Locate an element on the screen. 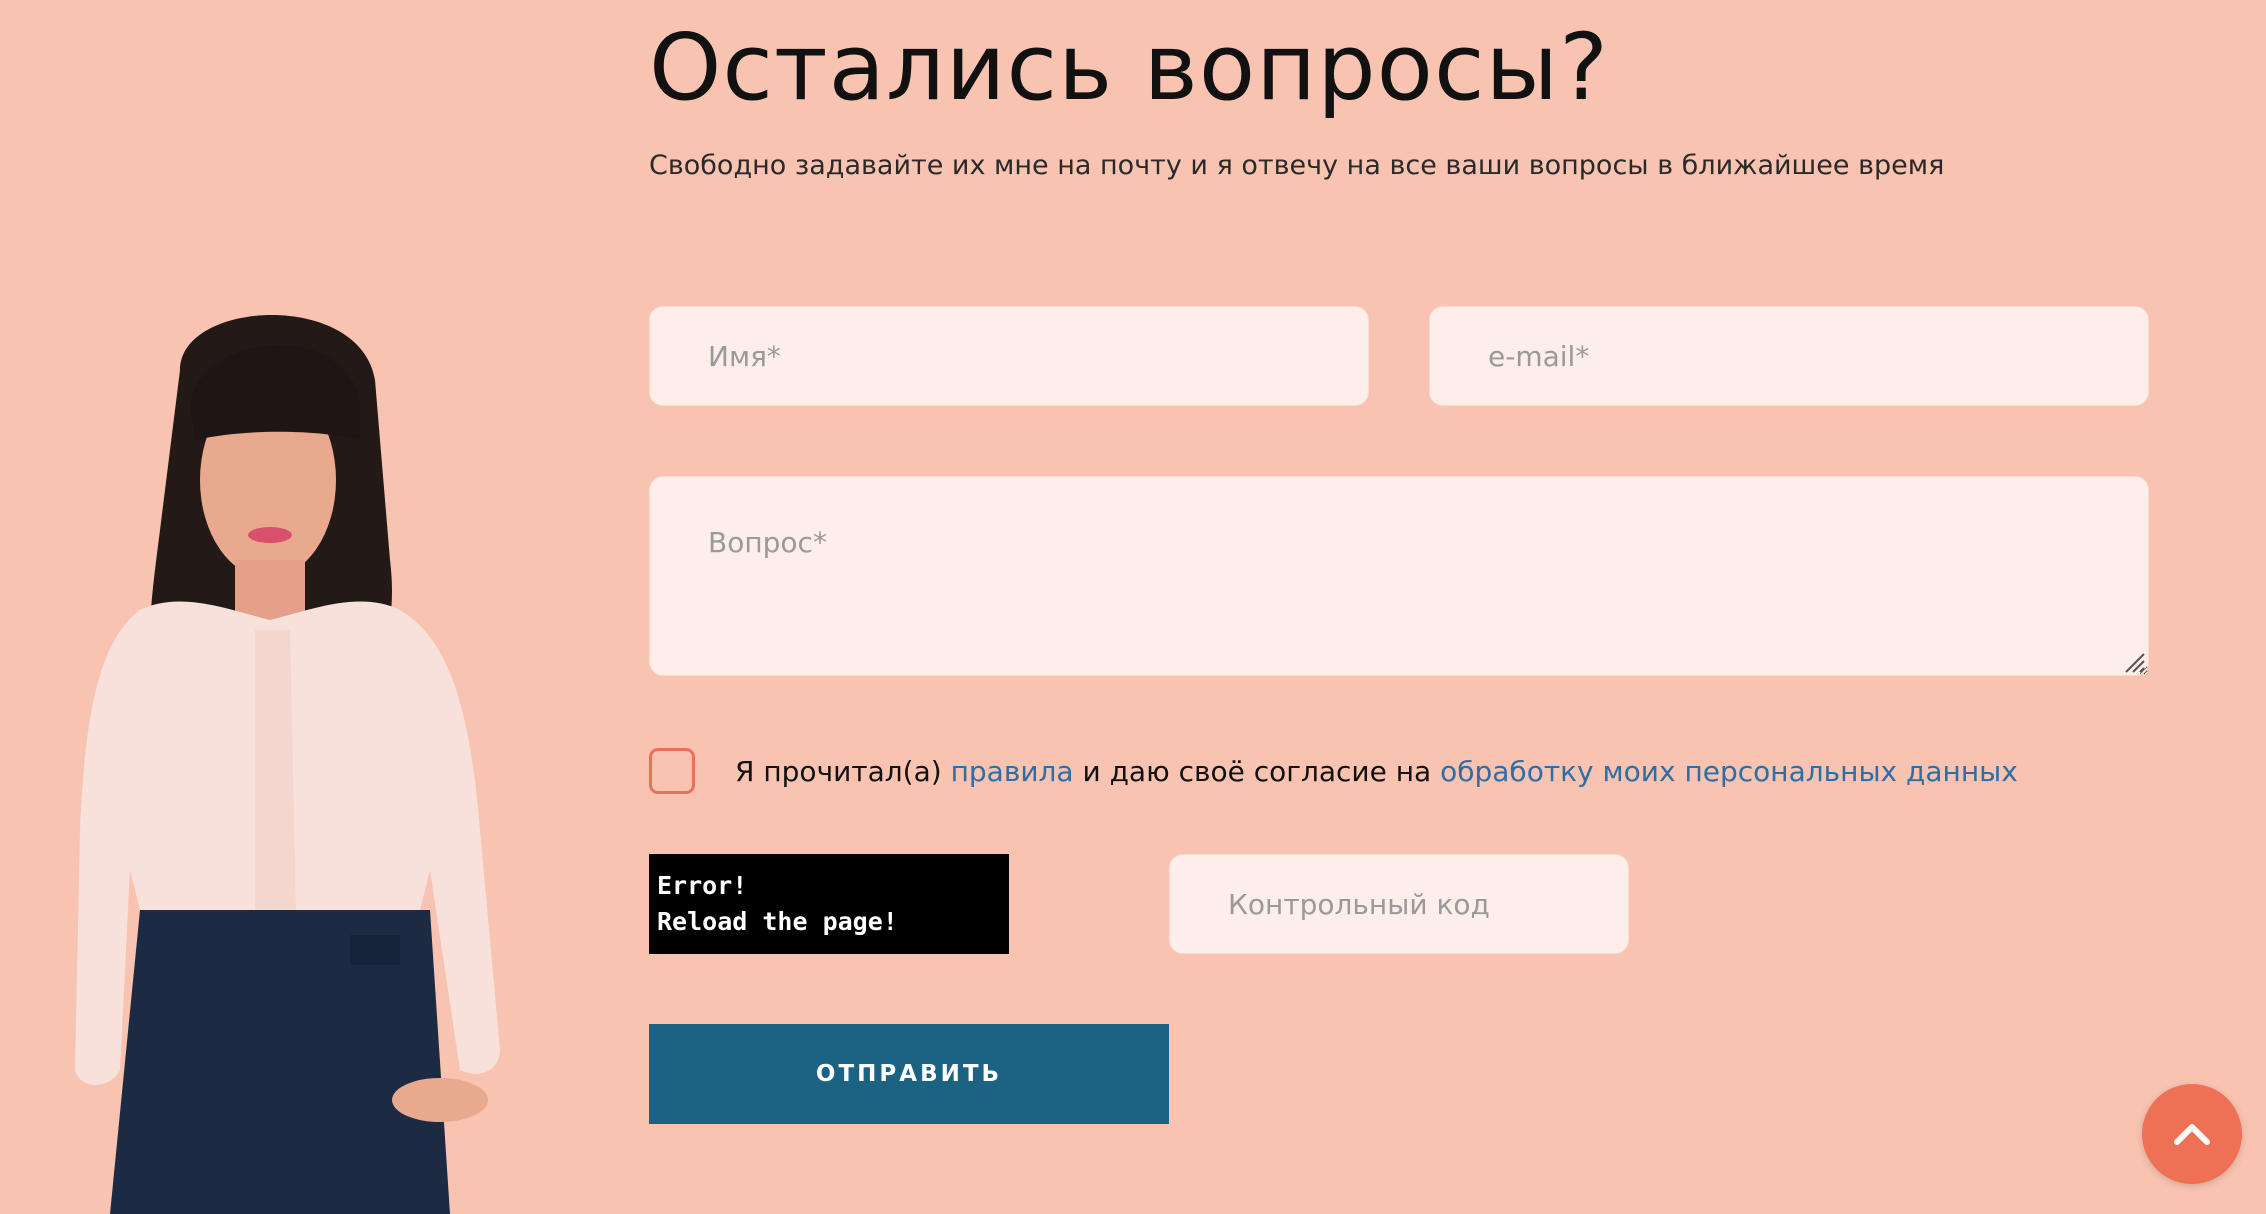 Image resolution: width=2266 pixels, height=1214 pixels. consent-text-middle: и даю своё согласие на is located at coordinates (1257, 771).